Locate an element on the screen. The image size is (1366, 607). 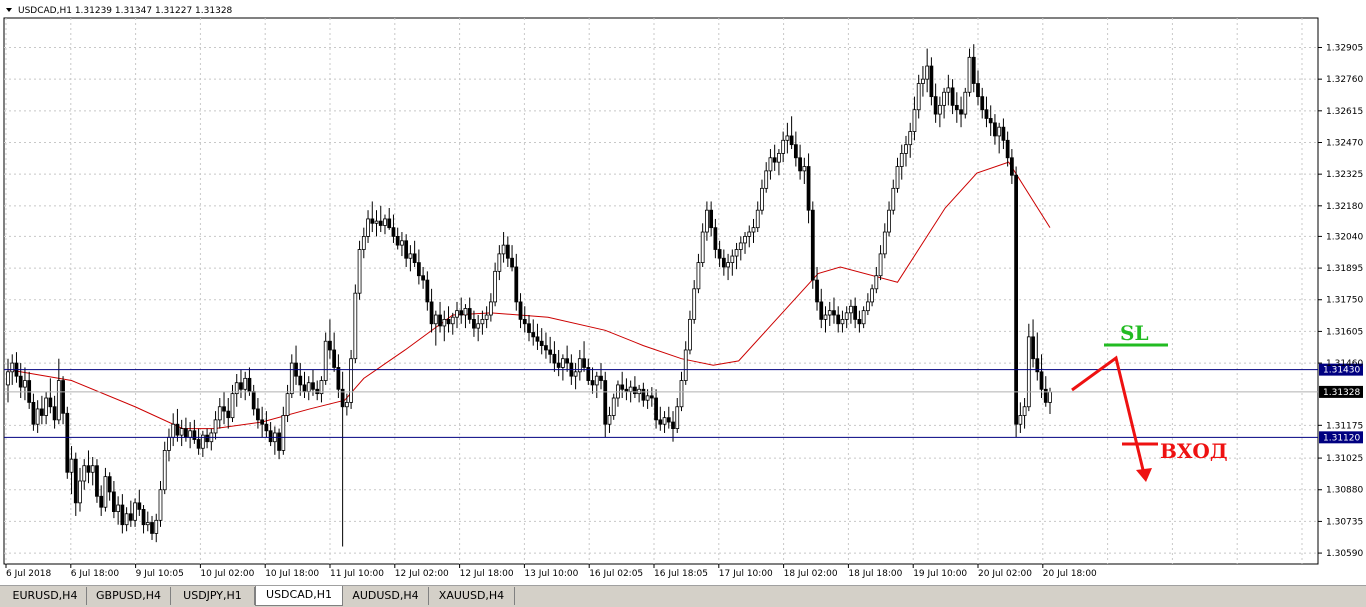
time-tick-label: 10 Jul 18:00 is located at coordinates (292, 574).